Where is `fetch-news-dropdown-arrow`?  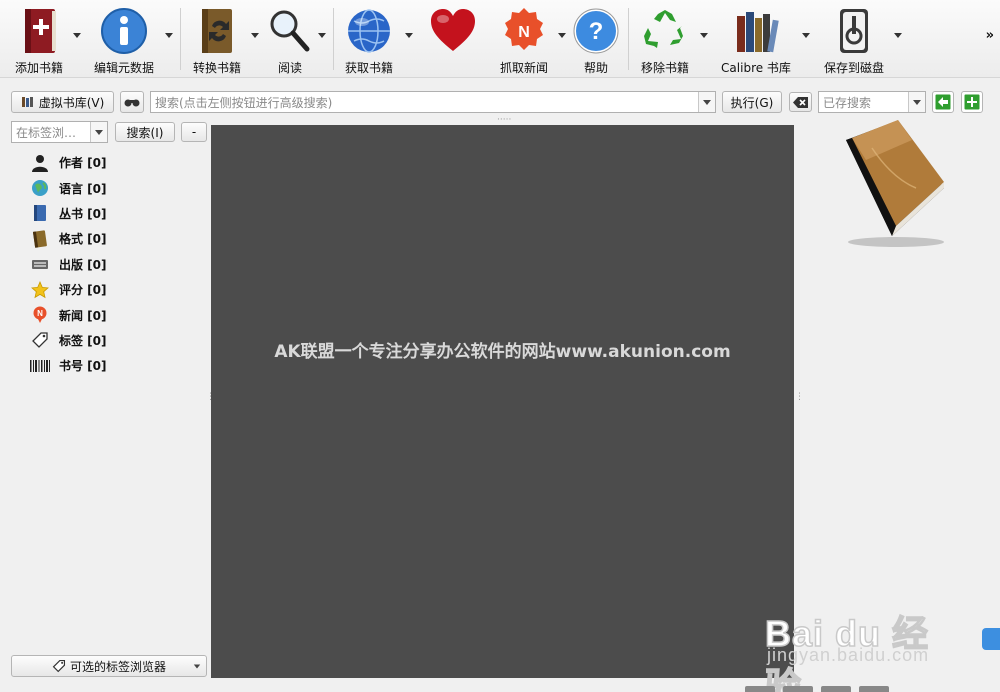 fetch-news-dropdown-arrow is located at coordinates (562, 35).